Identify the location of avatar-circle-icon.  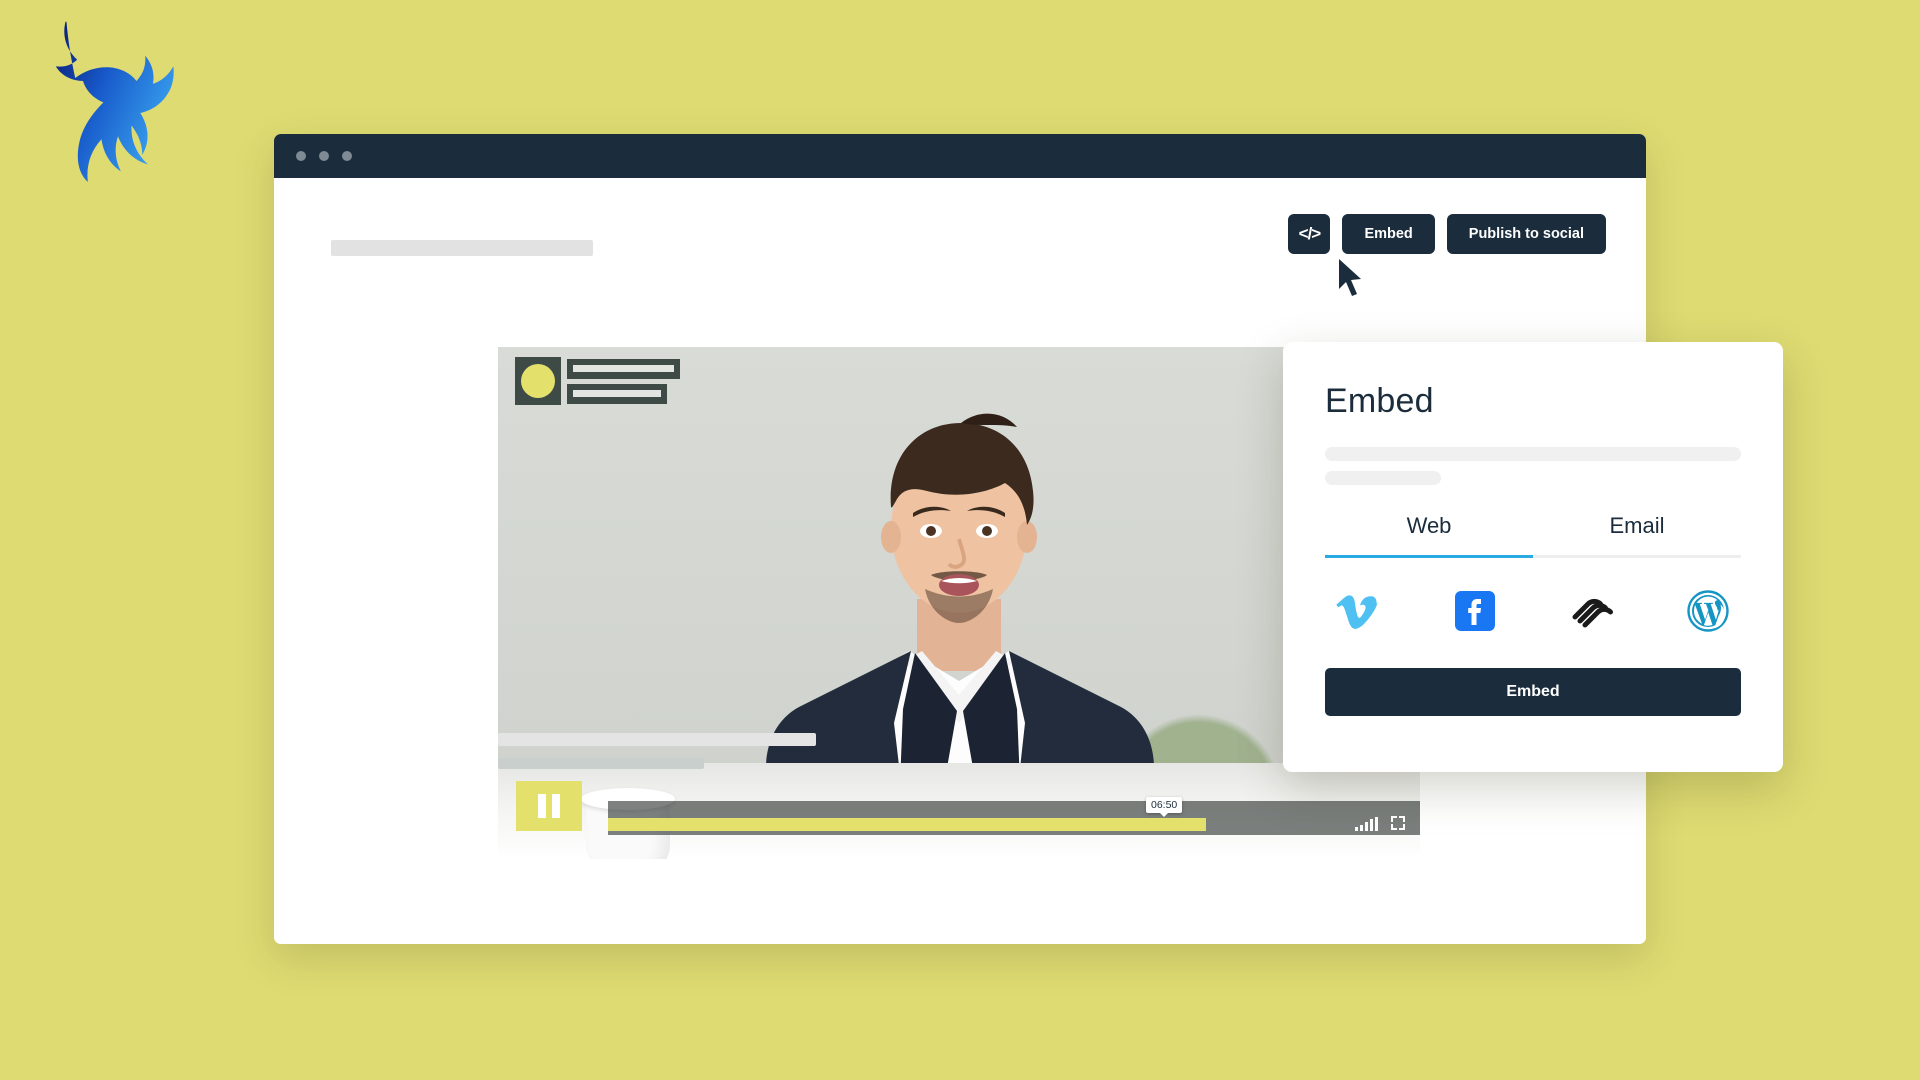
(538, 381).